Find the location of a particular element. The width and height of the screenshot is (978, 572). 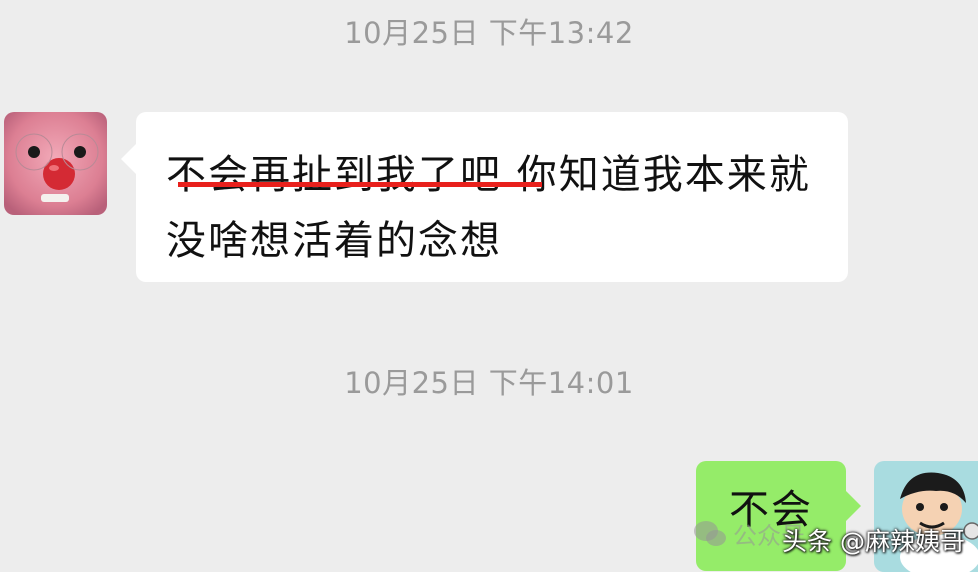

pink-plush-avatar-icon is located at coordinates (55, 163).